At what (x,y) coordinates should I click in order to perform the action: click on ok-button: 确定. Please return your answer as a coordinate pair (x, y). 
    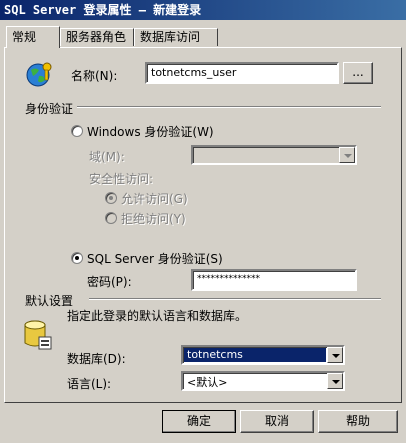
    Looking at the image, I should click on (199, 421).